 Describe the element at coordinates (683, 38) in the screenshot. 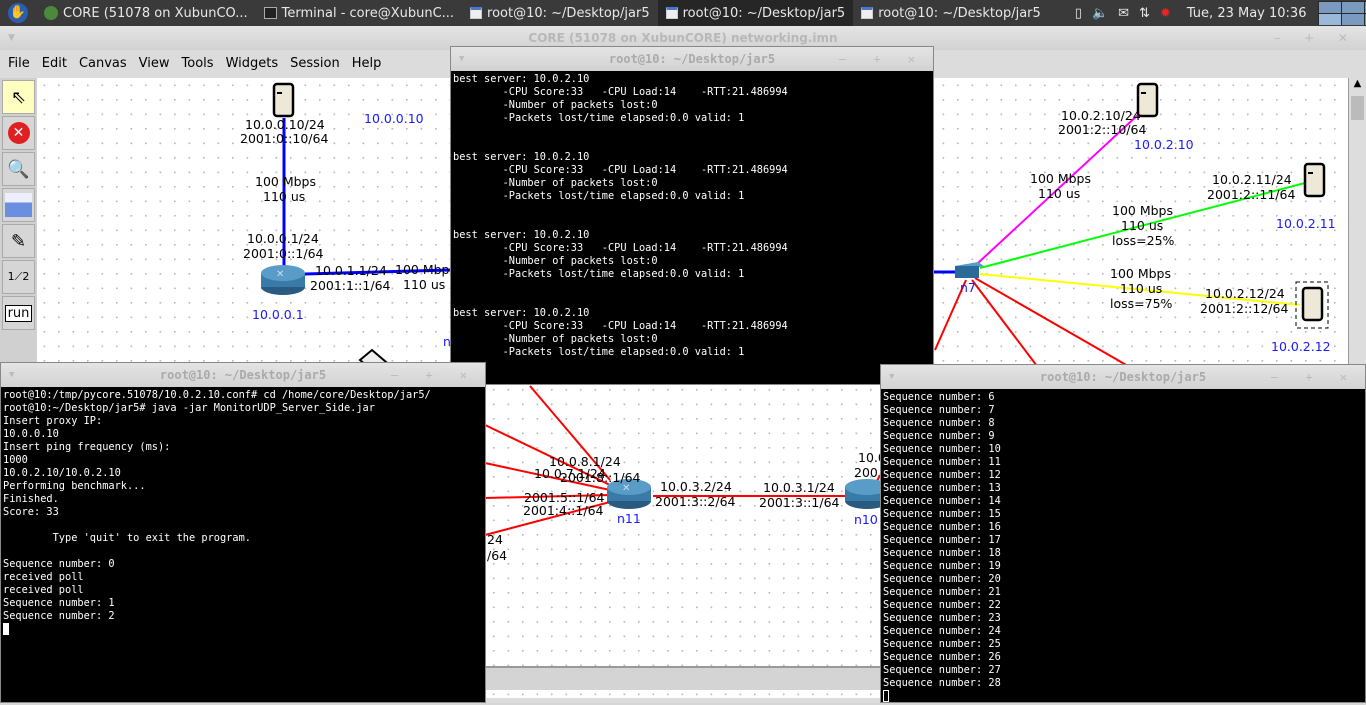

I see `window-title: CORE (51078 on XubunCORE) networking.imn` at that location.